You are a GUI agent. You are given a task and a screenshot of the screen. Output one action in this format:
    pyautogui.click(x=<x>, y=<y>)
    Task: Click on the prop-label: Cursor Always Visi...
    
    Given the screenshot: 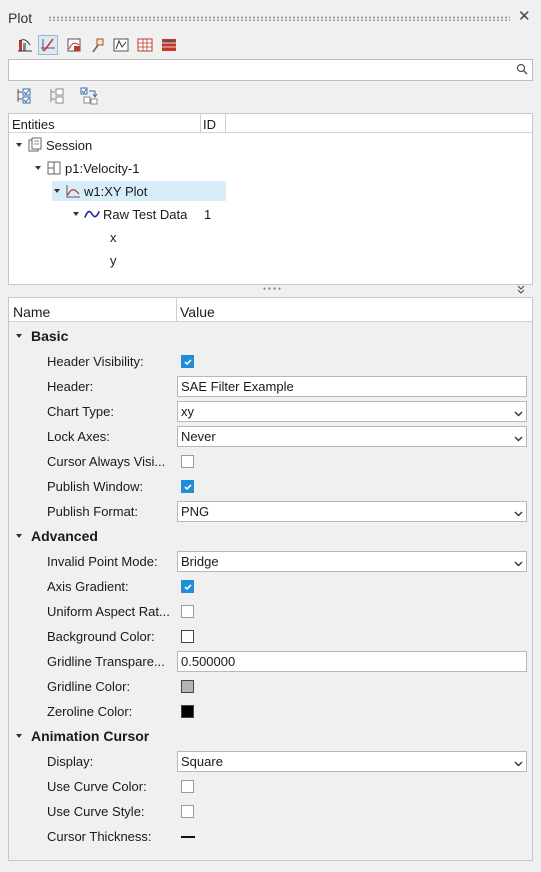 What is the action you would take?
    pyautogui.click(x=106, y=461)
    